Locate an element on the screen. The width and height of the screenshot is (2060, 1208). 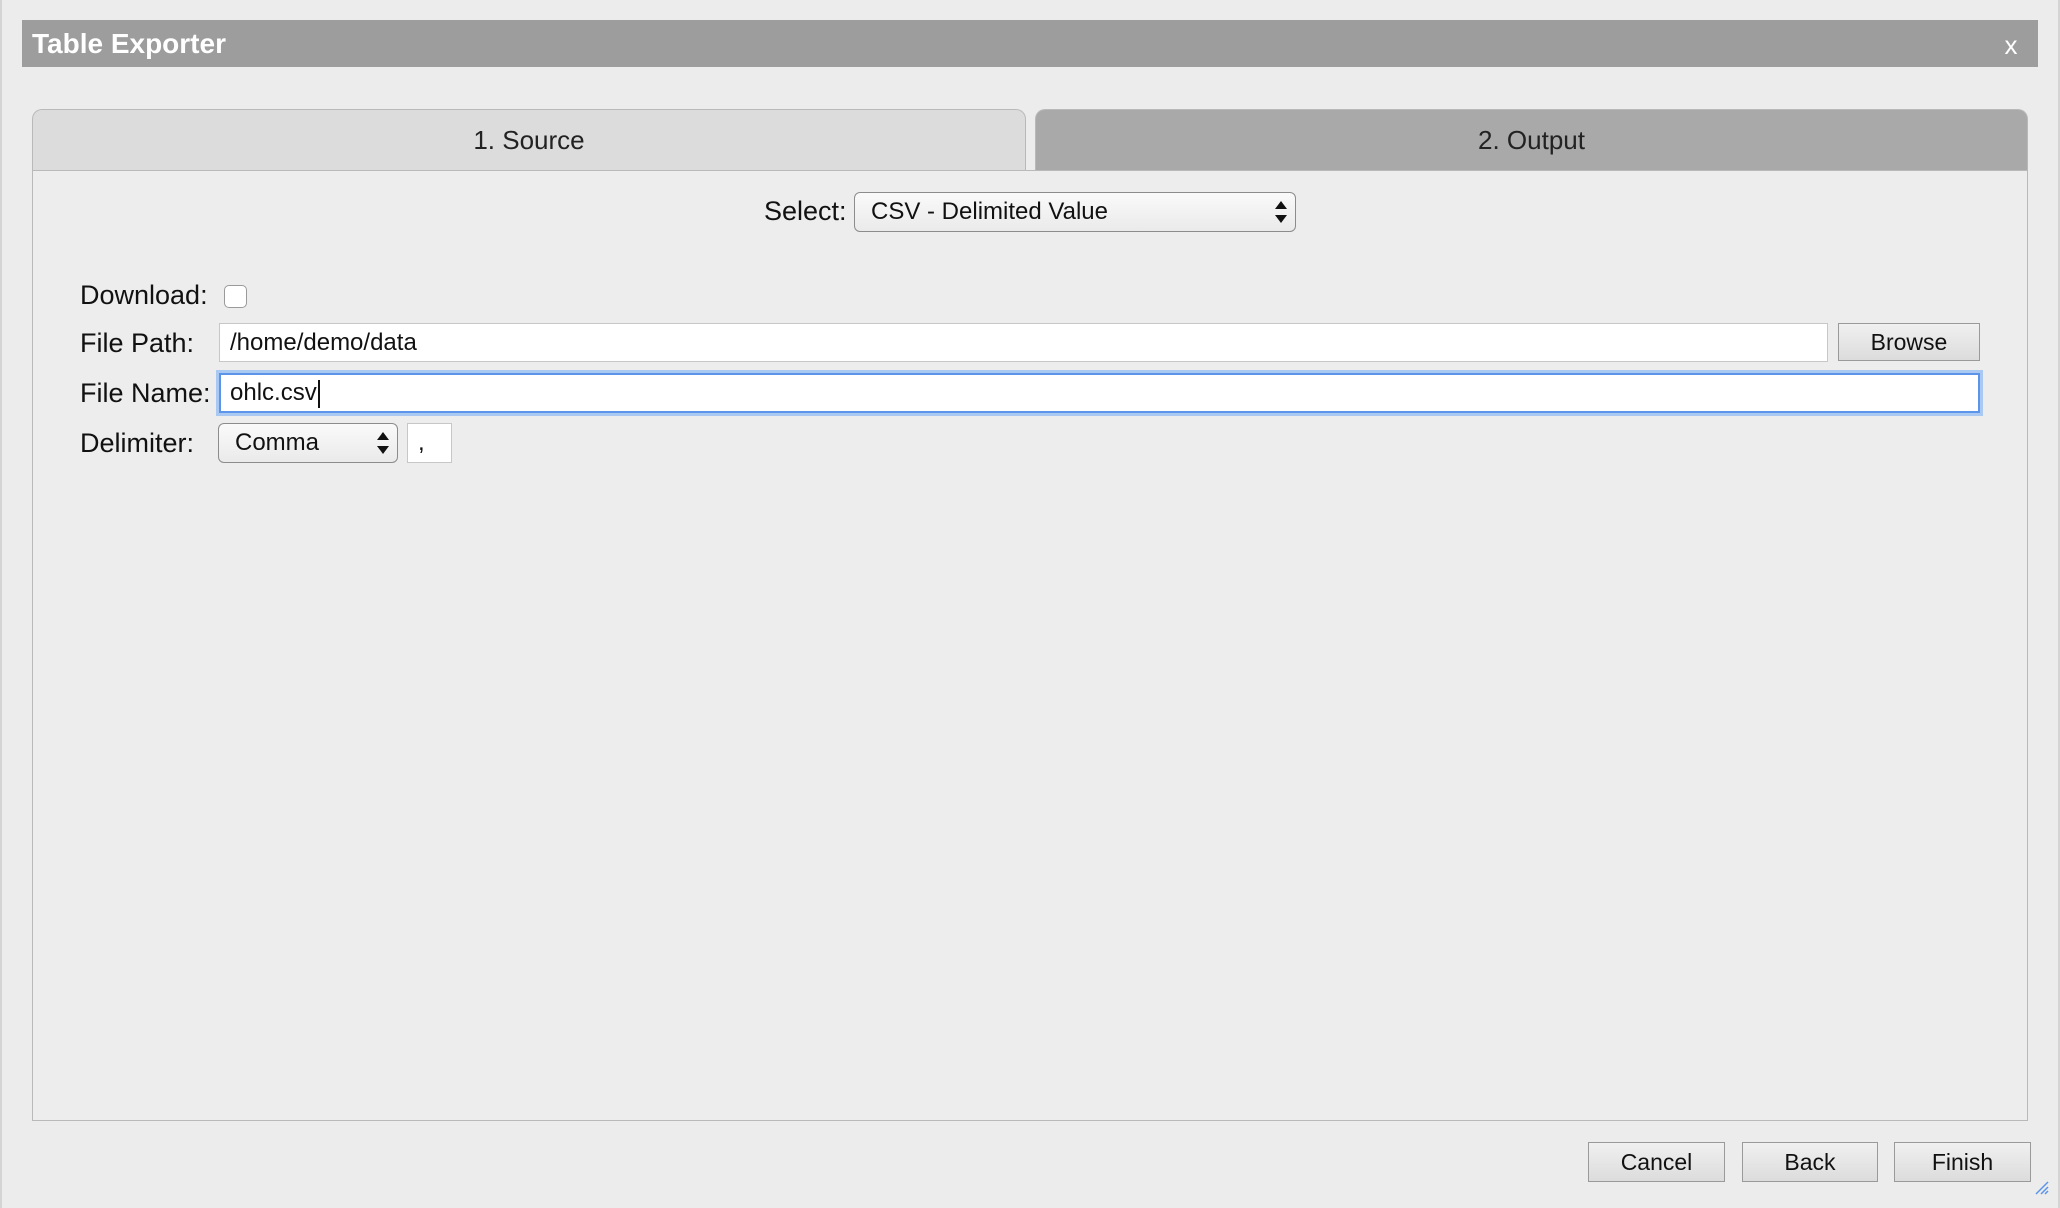
tab-source: 1. Source is located at coordinates (529, 139).